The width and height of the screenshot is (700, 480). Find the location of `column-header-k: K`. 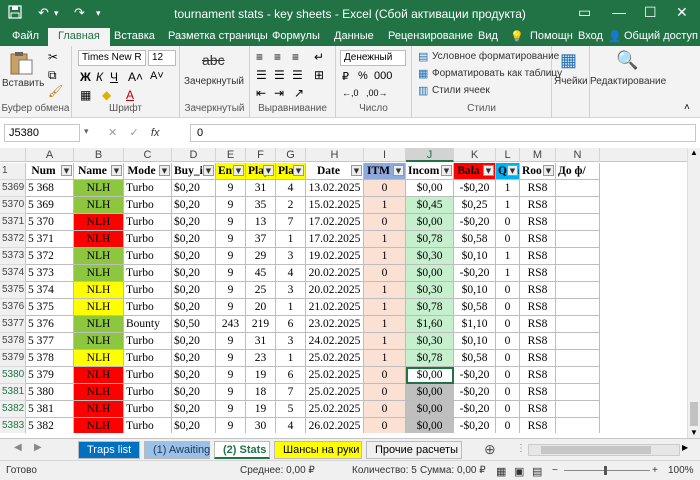

column-header-k: K is located at coordinates (475, 155).